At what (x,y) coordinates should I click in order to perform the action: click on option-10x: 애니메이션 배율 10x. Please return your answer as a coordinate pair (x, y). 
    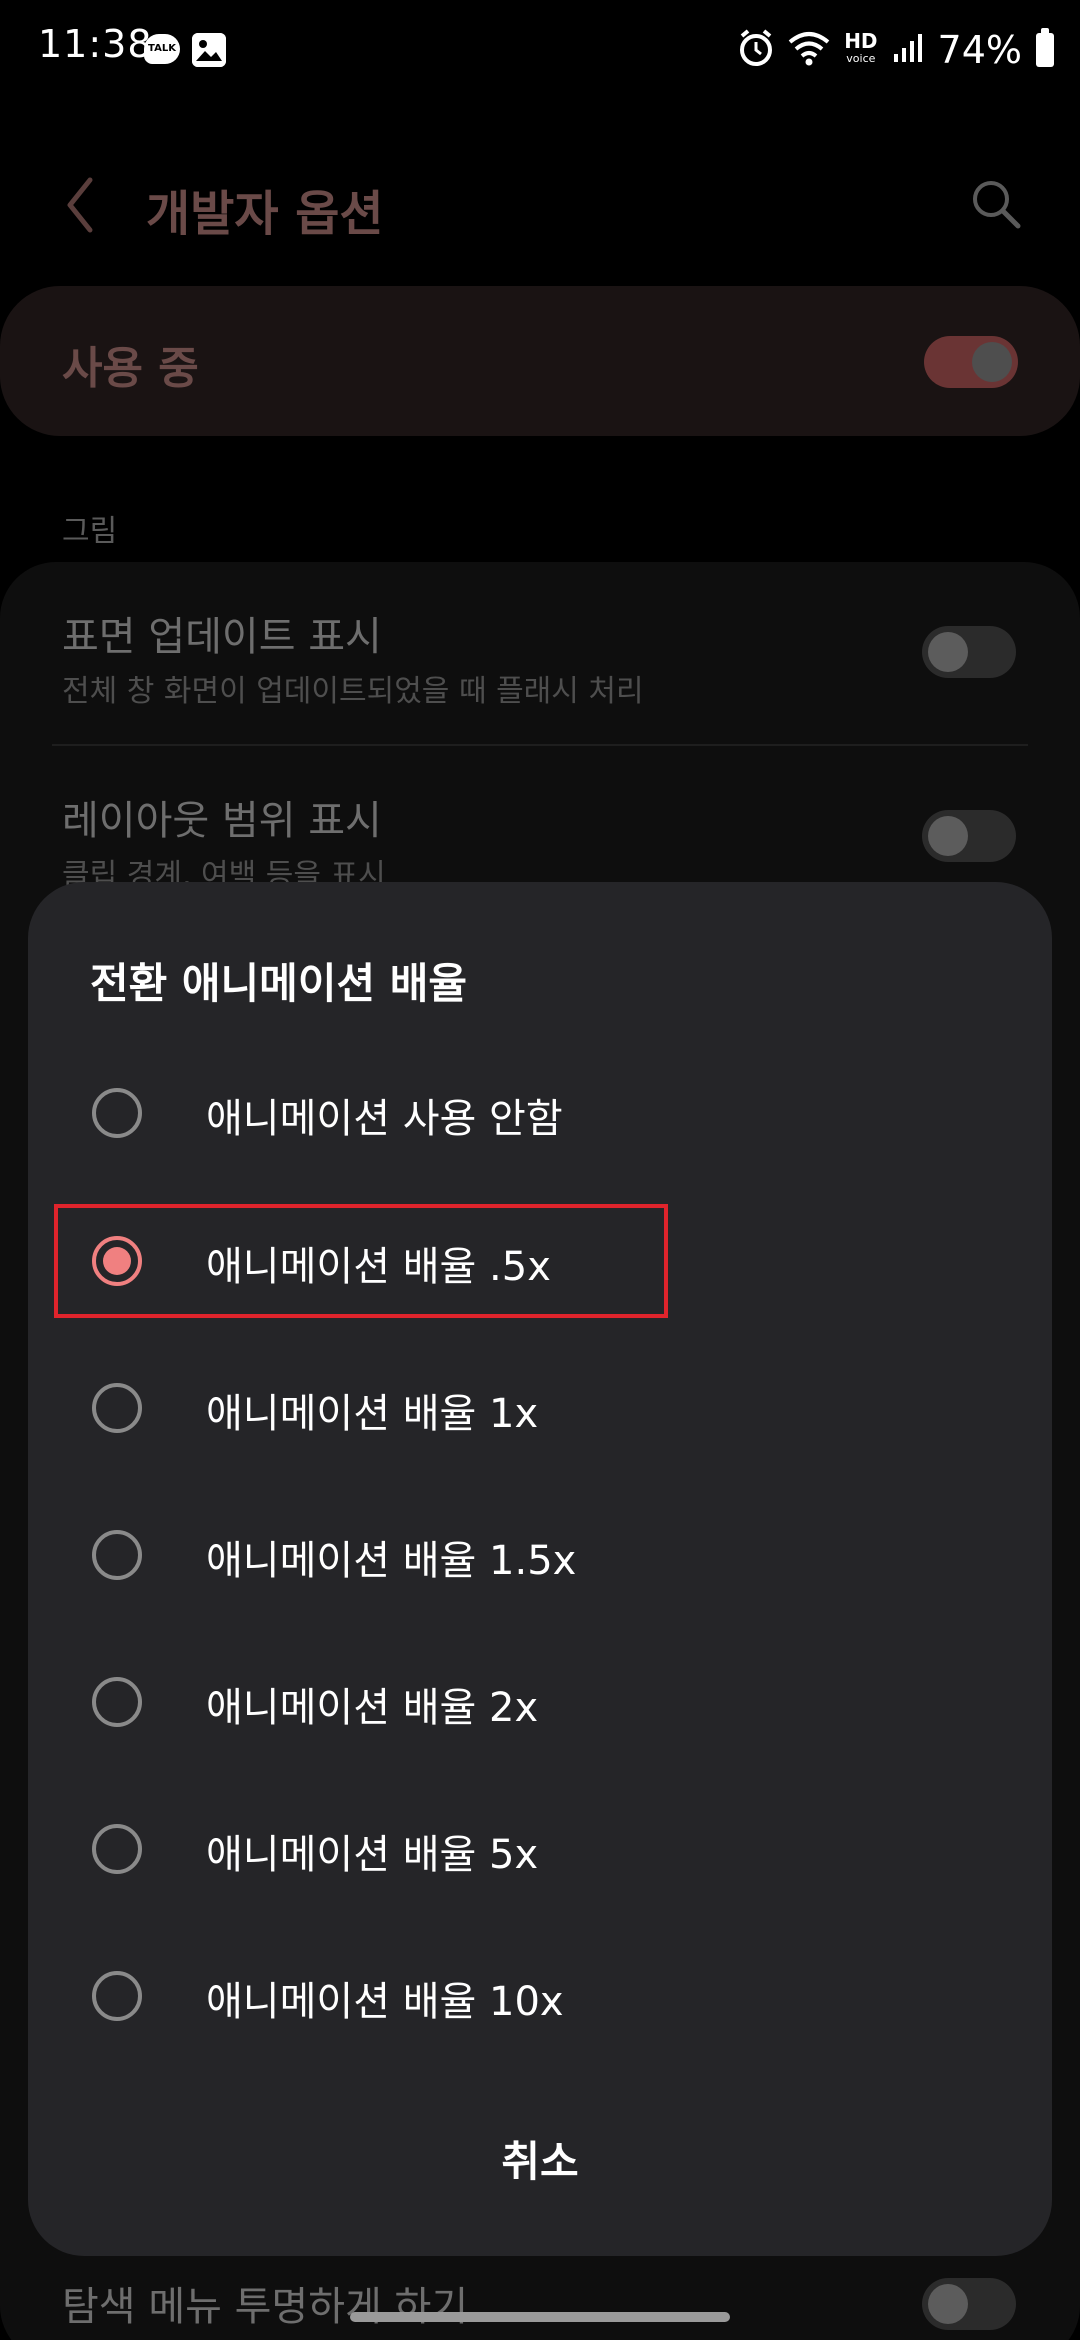
    Looking at the image, I should click on (540, 1995).